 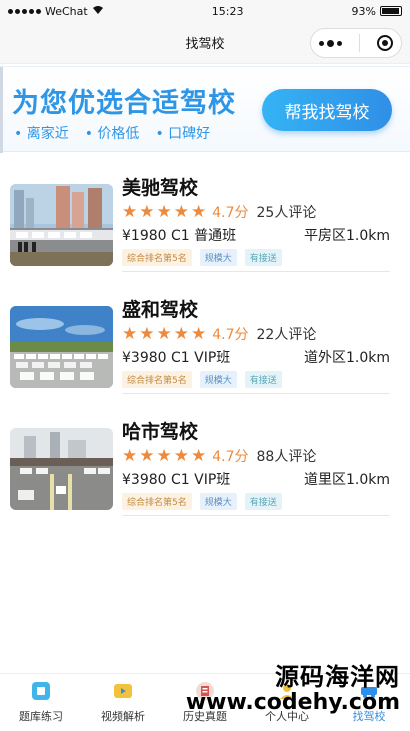 I want to click on find-school-icon, so click(x=369, y=691).